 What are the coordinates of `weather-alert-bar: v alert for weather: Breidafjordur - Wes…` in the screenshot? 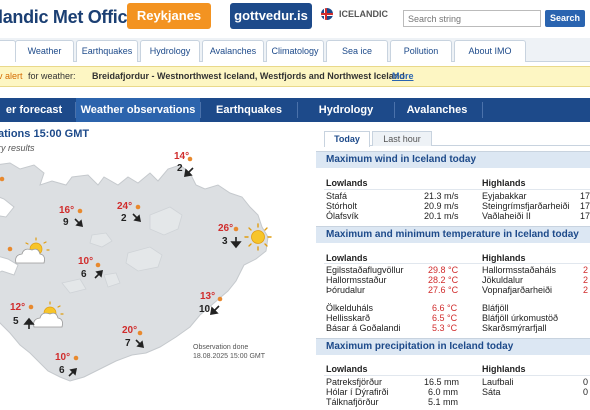 It's located at (295, 76).